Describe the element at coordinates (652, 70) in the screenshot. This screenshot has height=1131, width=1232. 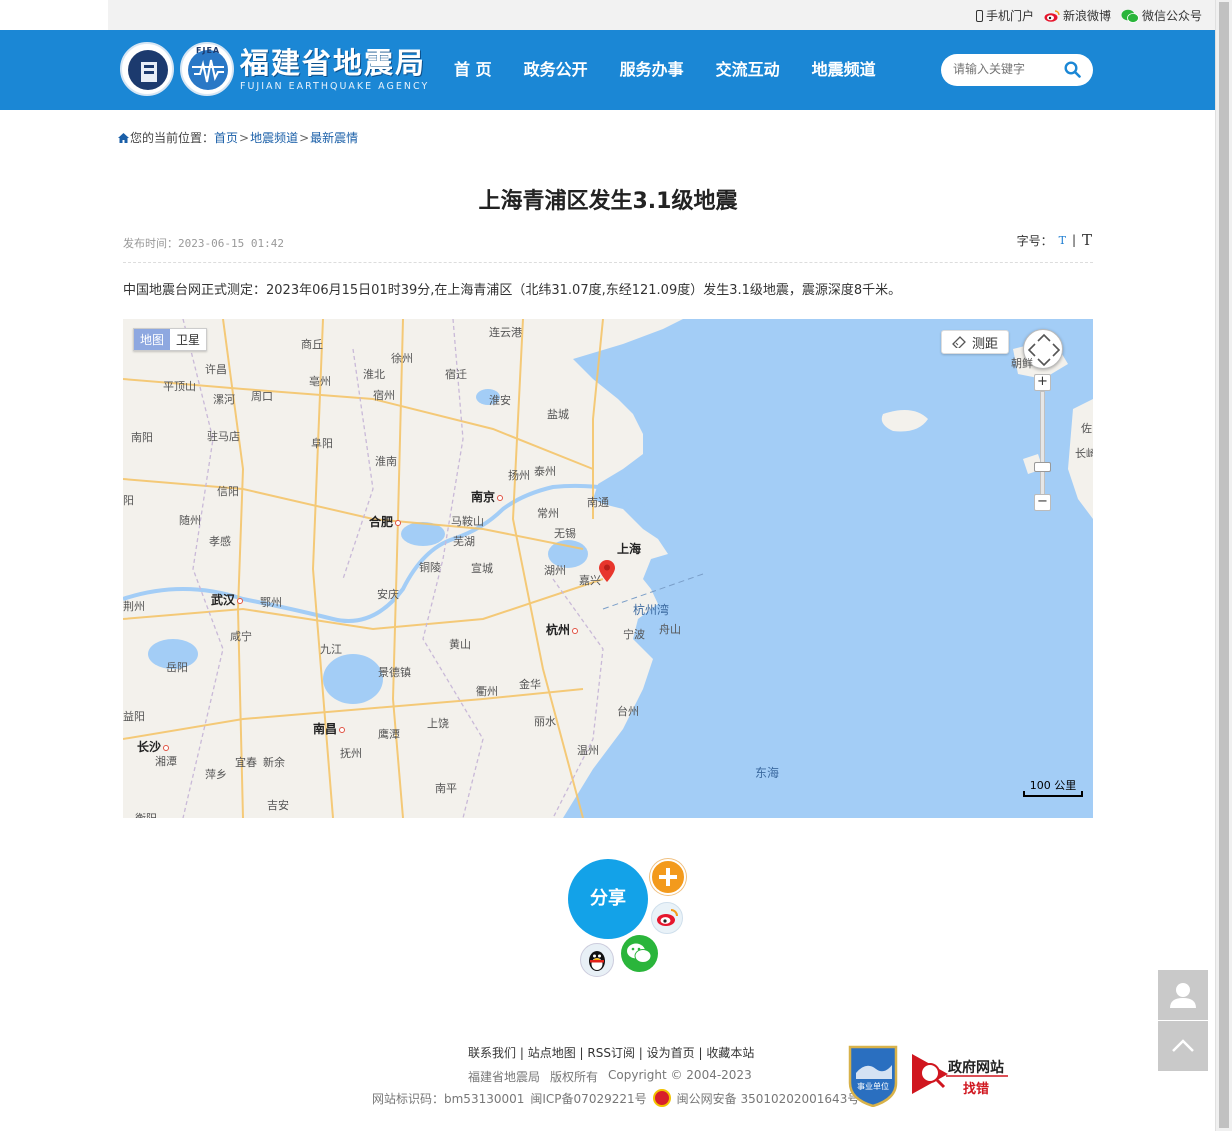
I see `nav-services: 服务办事` at that location.